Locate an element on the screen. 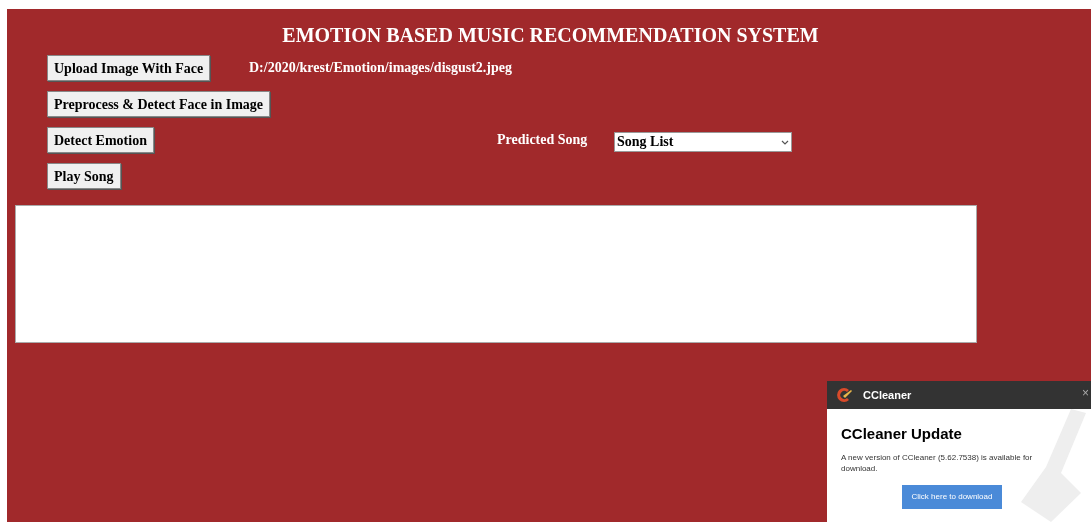 The height and width of the screenshot is (522, 1091). predicted-song-label: Predicted Song is located at coordinates (542, 140).